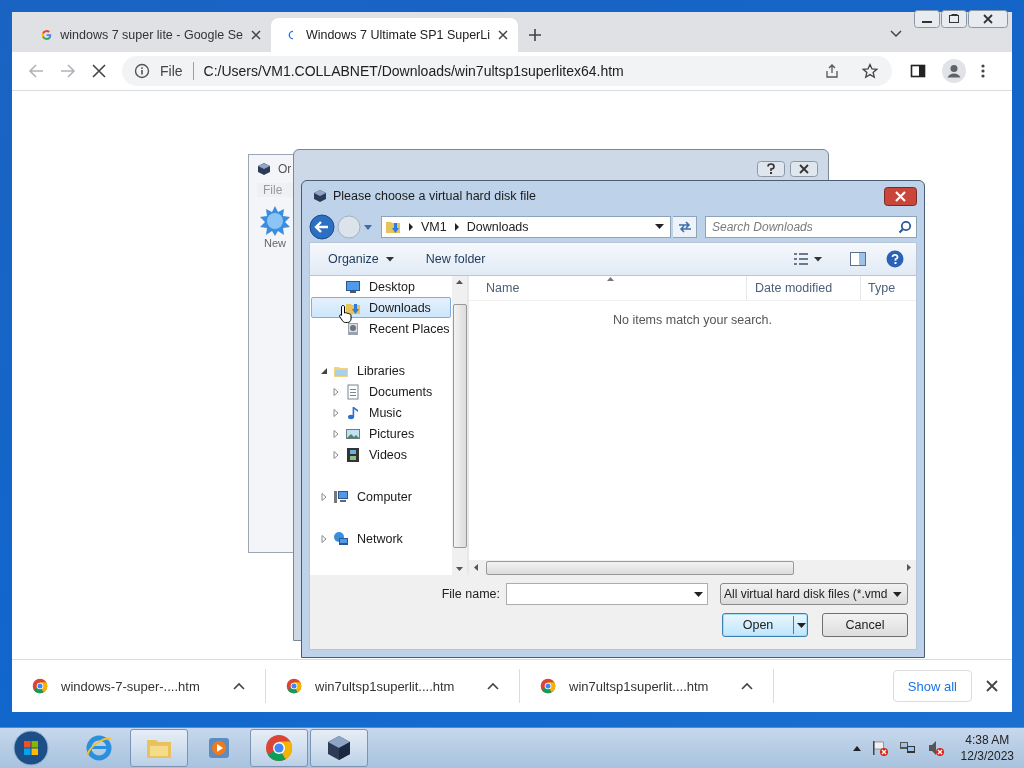 The height and width of the screenshot is (768, 1024). I want to click on tab-title: Windows 7 Ultimate SP1 SuperLi, so click(397, 35).